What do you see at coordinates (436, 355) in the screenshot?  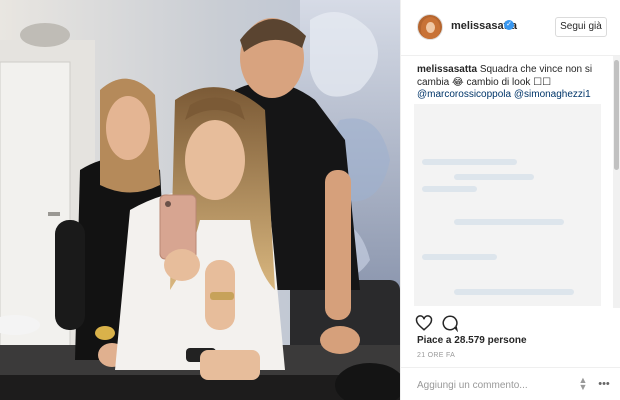 I see `post-timestamp: 21 ORE FA` at bounding box center [436, 355].